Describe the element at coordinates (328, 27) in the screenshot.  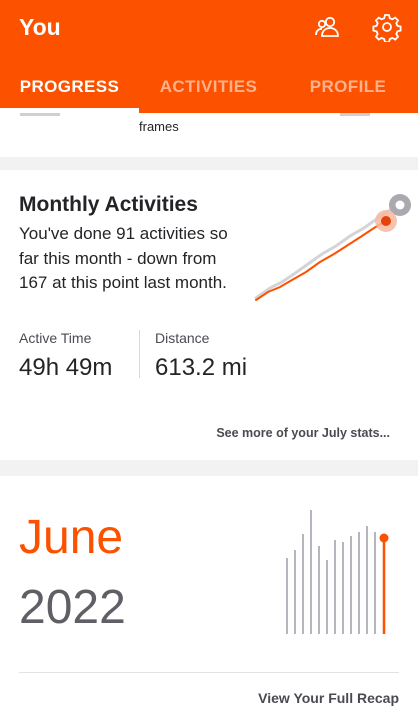
I see `people-icon` at that location.